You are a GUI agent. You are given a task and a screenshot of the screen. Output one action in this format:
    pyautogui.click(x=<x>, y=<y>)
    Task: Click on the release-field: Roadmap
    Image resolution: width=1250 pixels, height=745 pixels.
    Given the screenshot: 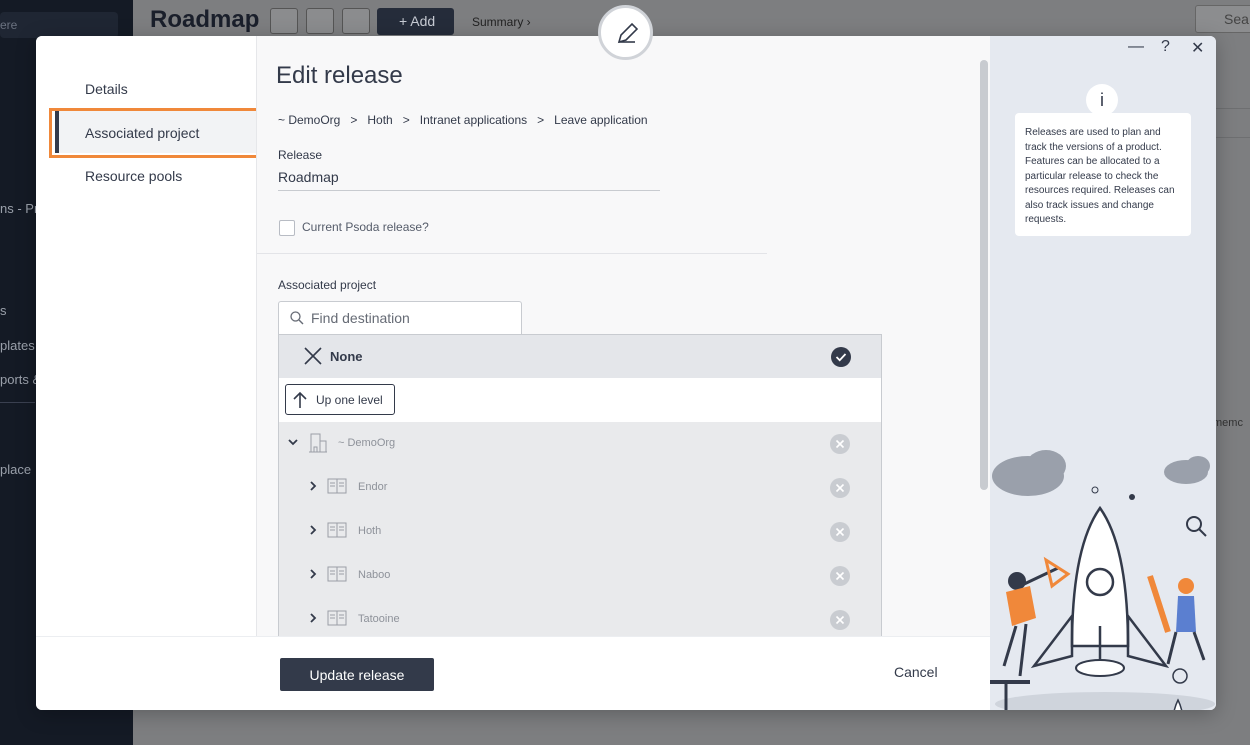 What is the action you would take?
    pyautogui.click(x=308, y=177)
    